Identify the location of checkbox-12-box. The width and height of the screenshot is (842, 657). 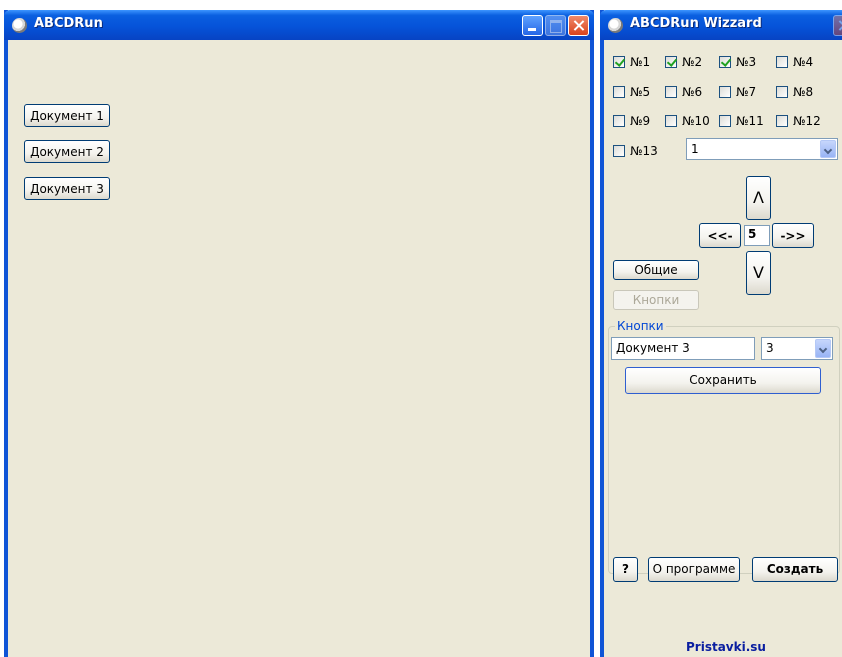
(782, 121).